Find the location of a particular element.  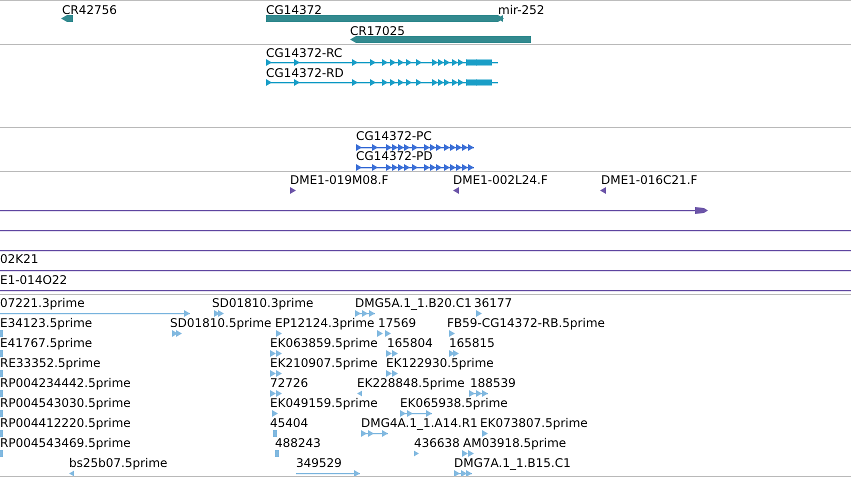

gene-bar is located at coordinates (67, 18).